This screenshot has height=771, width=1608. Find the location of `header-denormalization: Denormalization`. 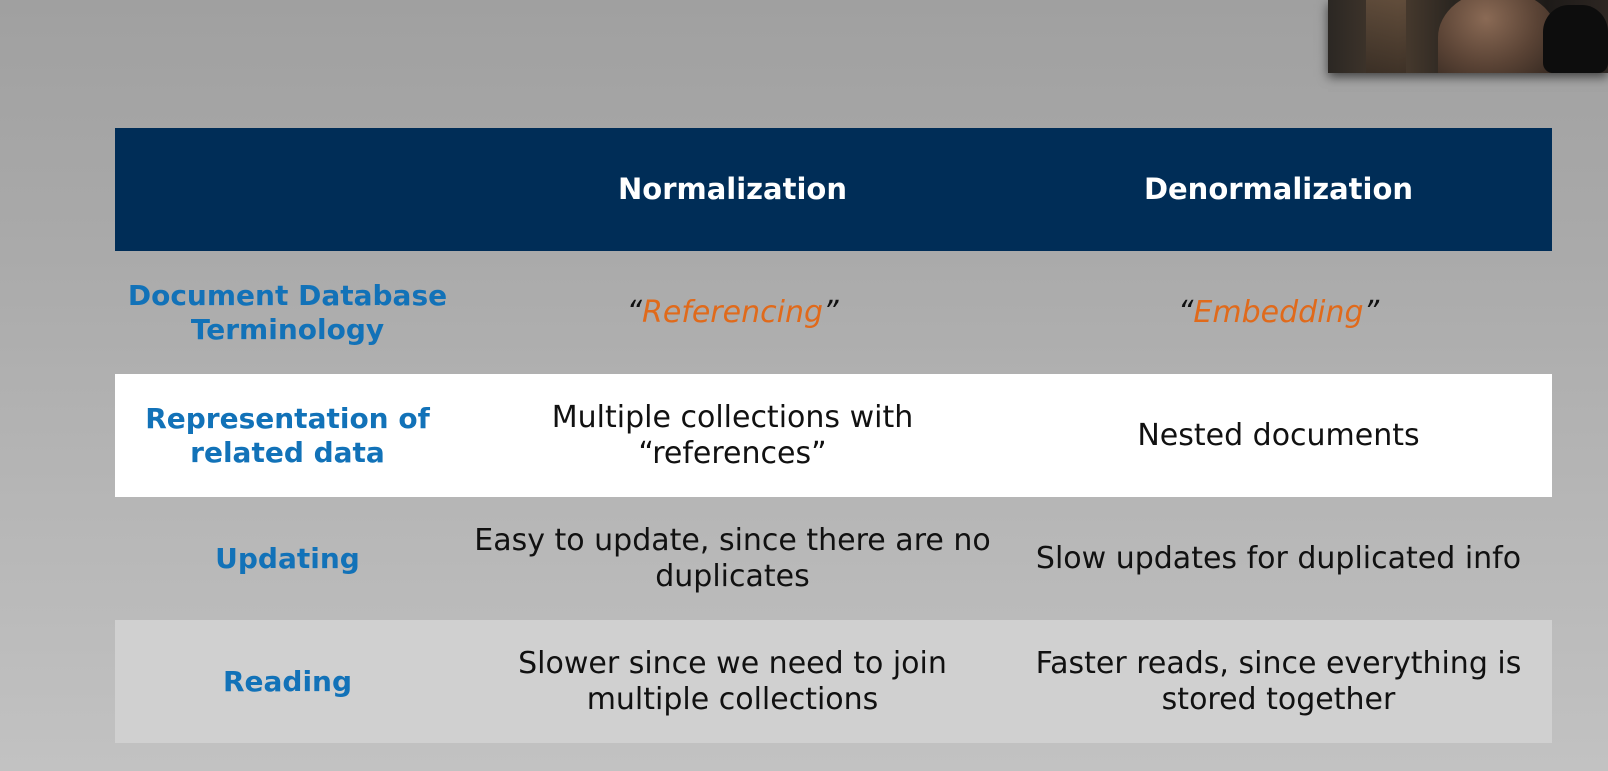

header-denormalization: Denormalization is located at coordinates (1278, 189).